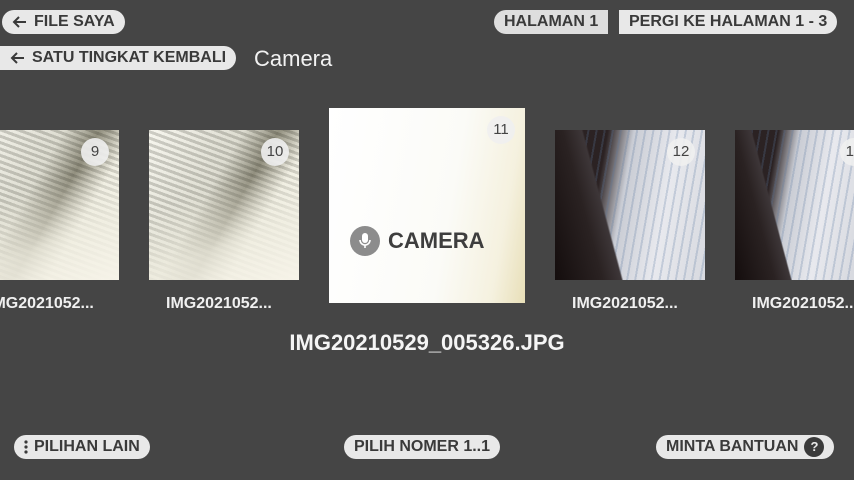  I want to click on vertical-dots-icon, so click(26, 447).